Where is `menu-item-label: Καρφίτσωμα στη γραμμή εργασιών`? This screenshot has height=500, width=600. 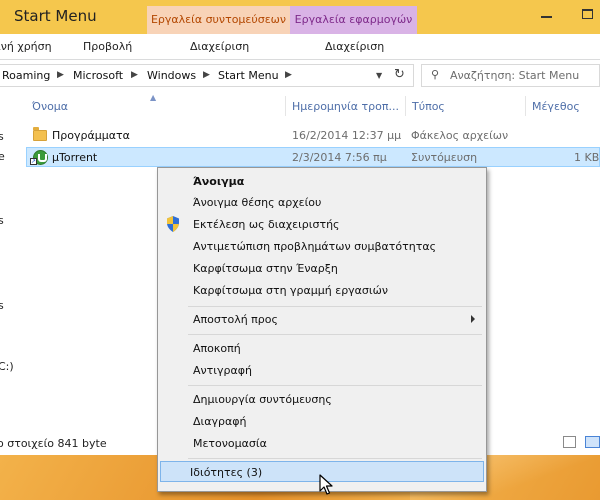 menu-item-label: Καρφίτσωμα στη γραμμή εργασιών is located at coordinates (290, 290).